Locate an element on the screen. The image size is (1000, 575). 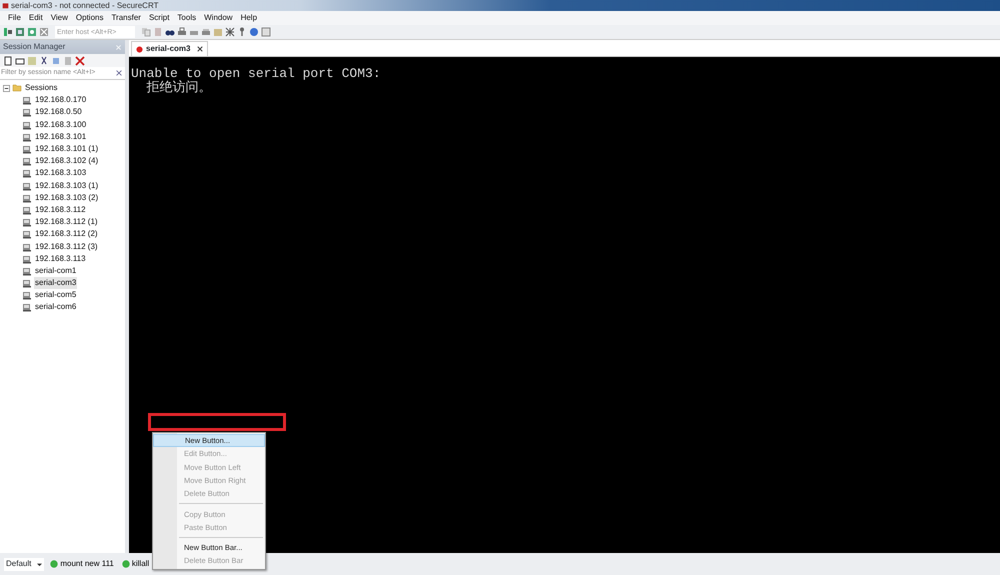
disconnect-icon is located at coordinates (44, 32).